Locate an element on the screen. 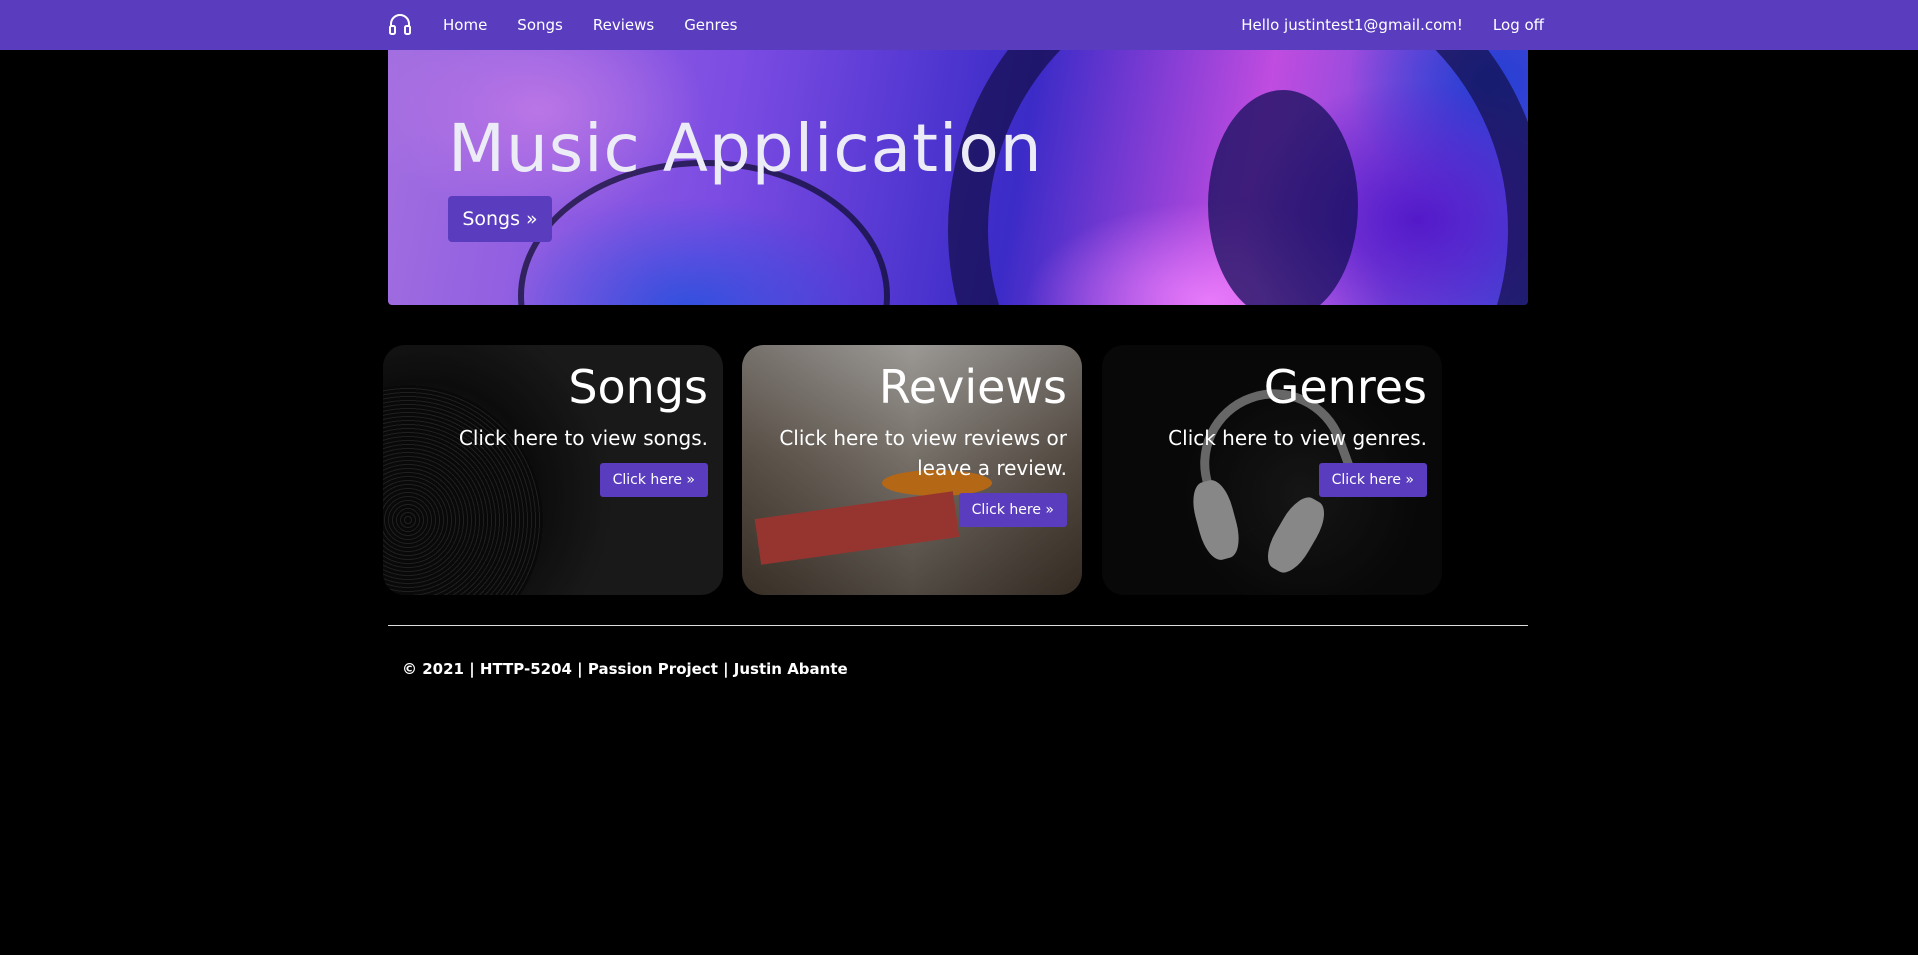  headphones-icon is located at coordinates (400, 24).